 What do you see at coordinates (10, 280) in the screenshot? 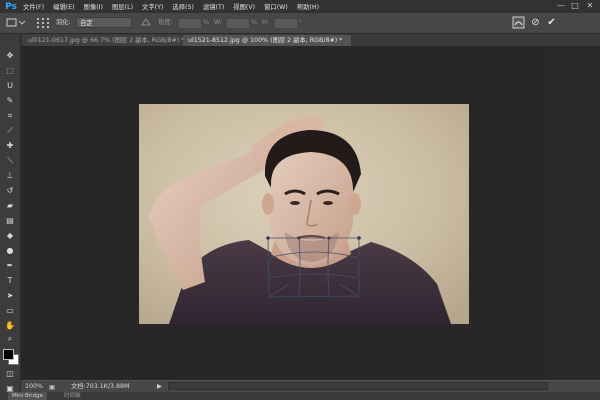
I see `type-tool-icon: T` at bounding box center [10, 280].